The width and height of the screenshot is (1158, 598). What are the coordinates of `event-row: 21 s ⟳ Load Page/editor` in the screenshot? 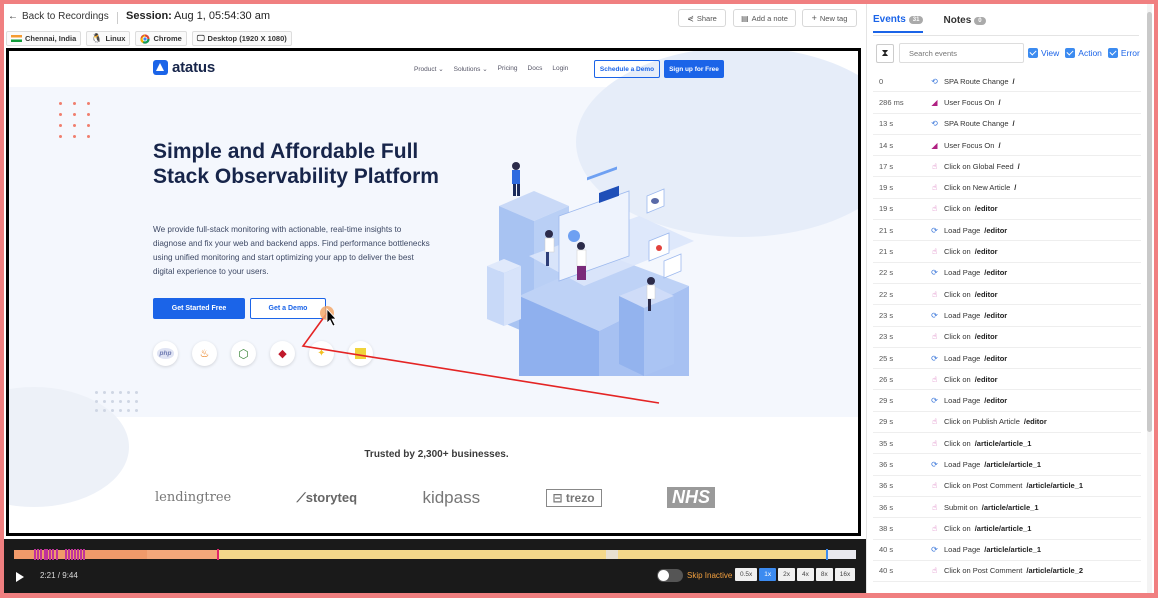 It's located at (1007, 231).